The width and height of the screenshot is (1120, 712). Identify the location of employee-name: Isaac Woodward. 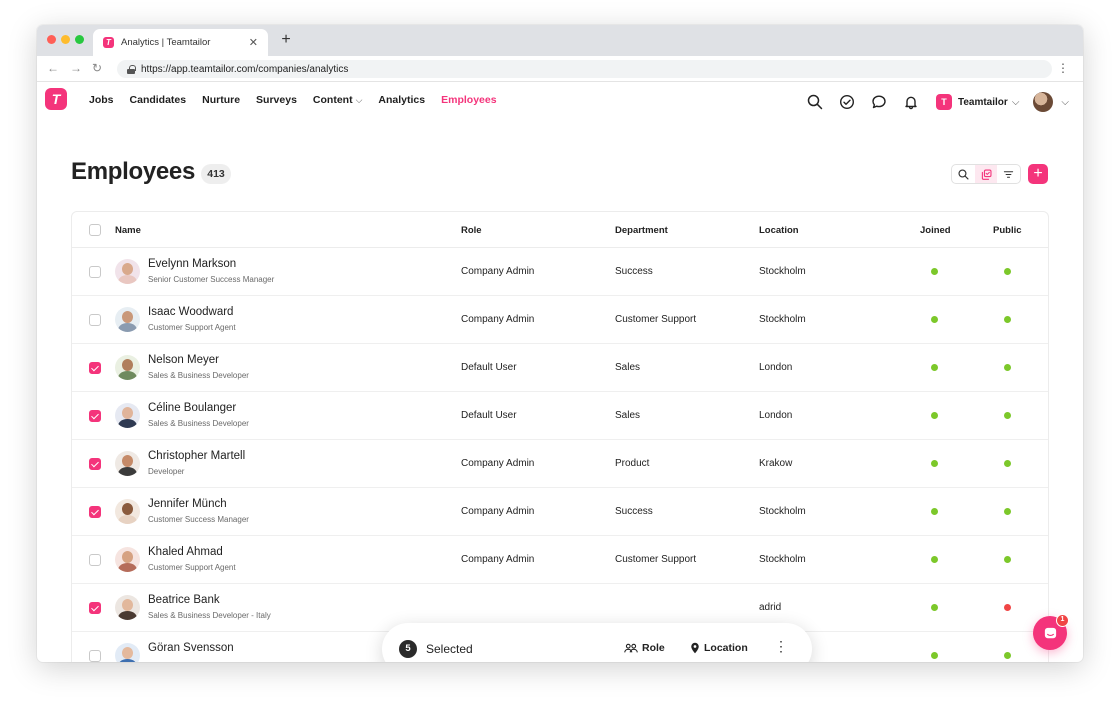
(190, 312).